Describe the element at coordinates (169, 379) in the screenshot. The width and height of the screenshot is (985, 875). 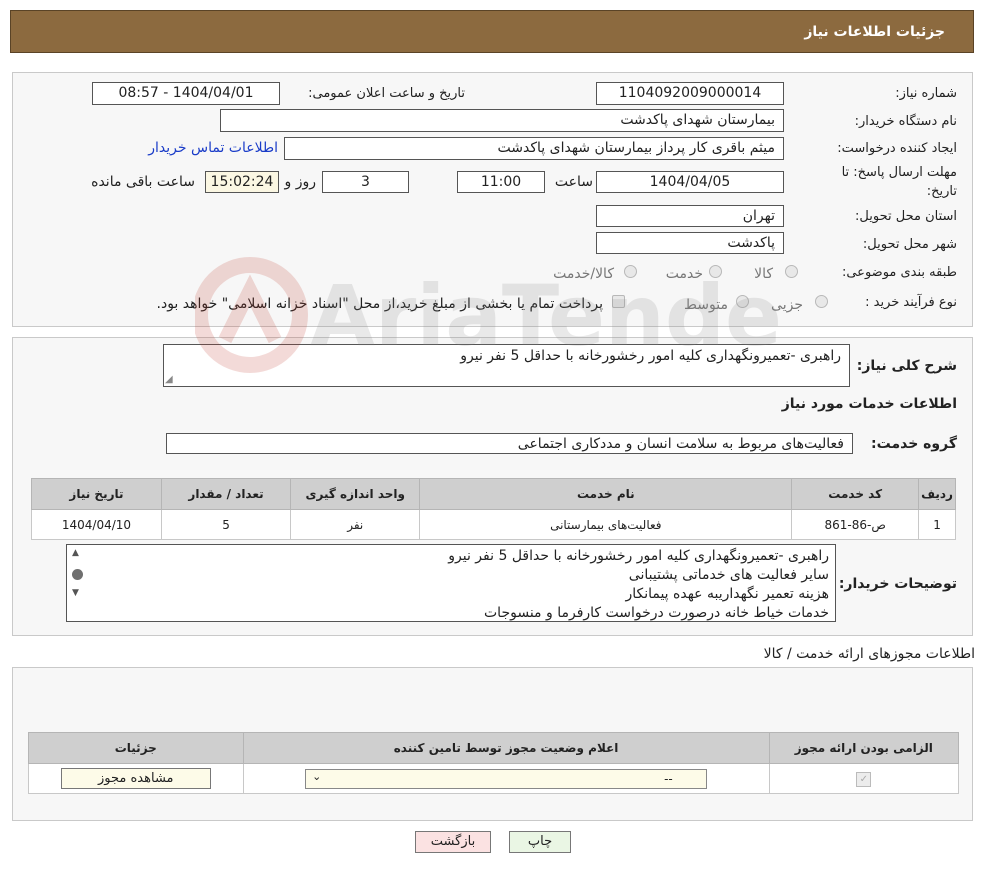
I see `resize-handle-icon: ◢` at that location.